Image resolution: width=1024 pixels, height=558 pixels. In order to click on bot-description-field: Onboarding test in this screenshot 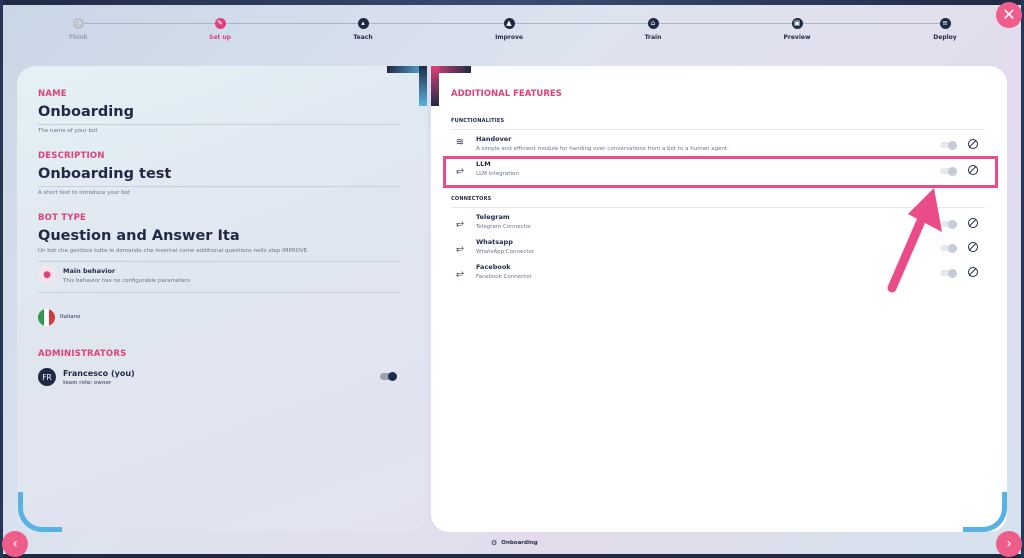, I will do `click(104, 174)`.